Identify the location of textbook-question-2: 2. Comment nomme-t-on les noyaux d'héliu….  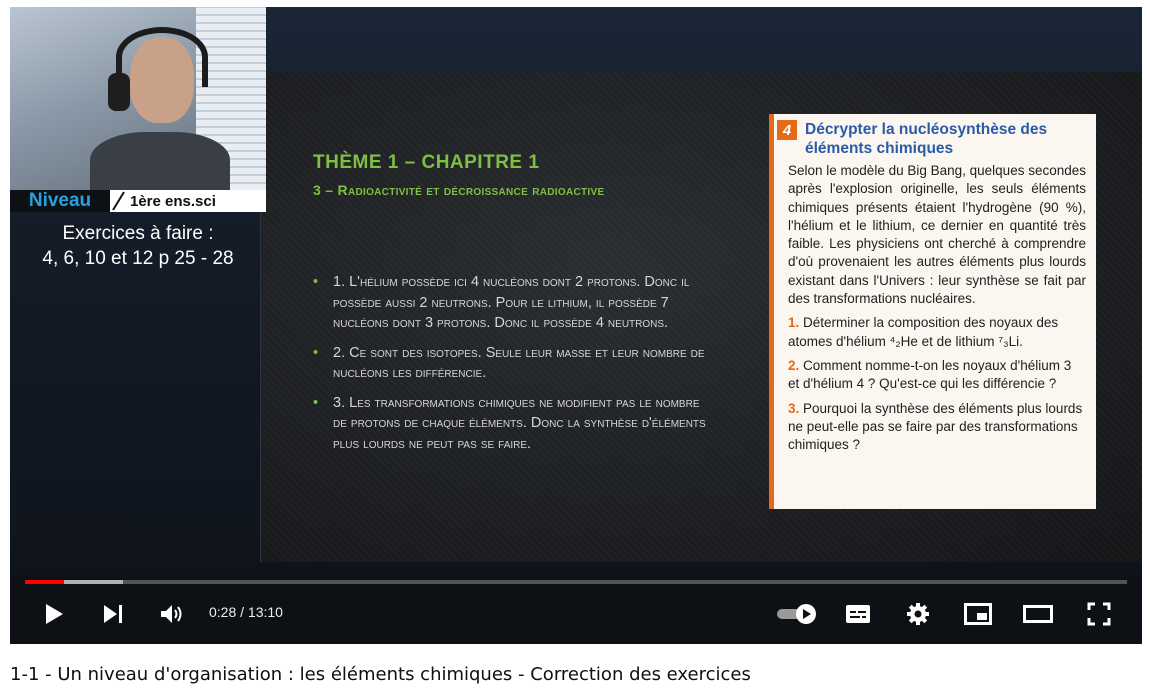
(930, 374).